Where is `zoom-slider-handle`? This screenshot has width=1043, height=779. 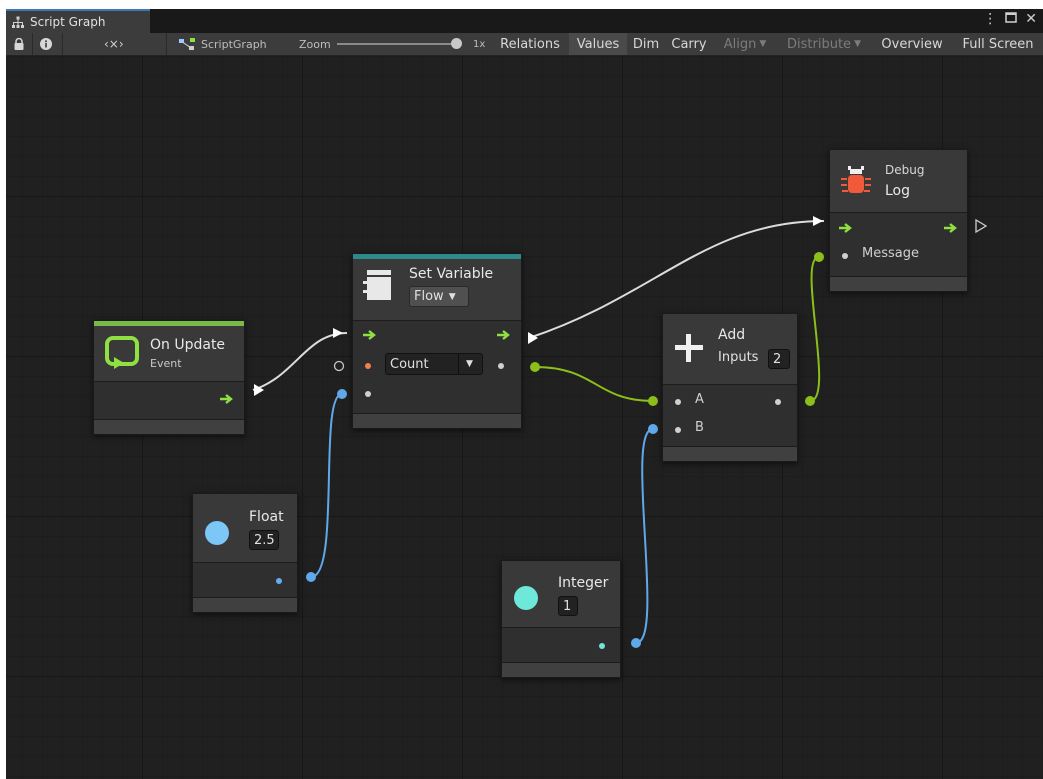
zoom-slider-handle is located at coordinates (456, 43).